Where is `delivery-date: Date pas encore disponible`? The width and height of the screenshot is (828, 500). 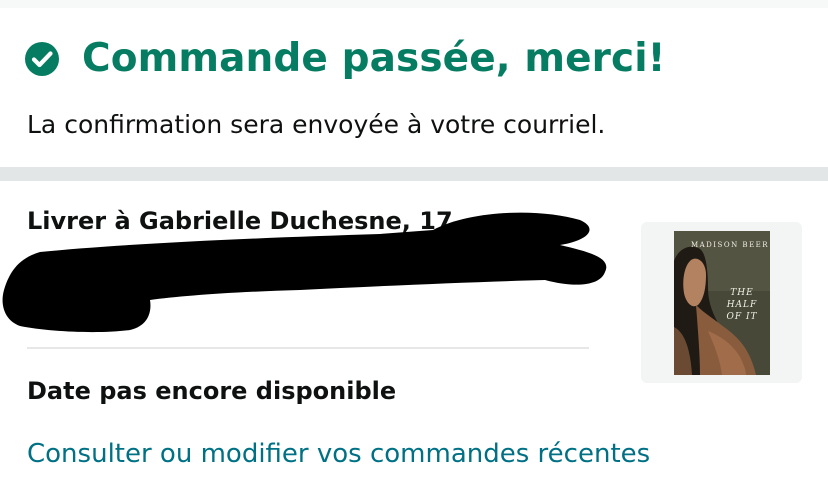
delivery-date: Date pas encore disponible is located at coordinates (212, 391).